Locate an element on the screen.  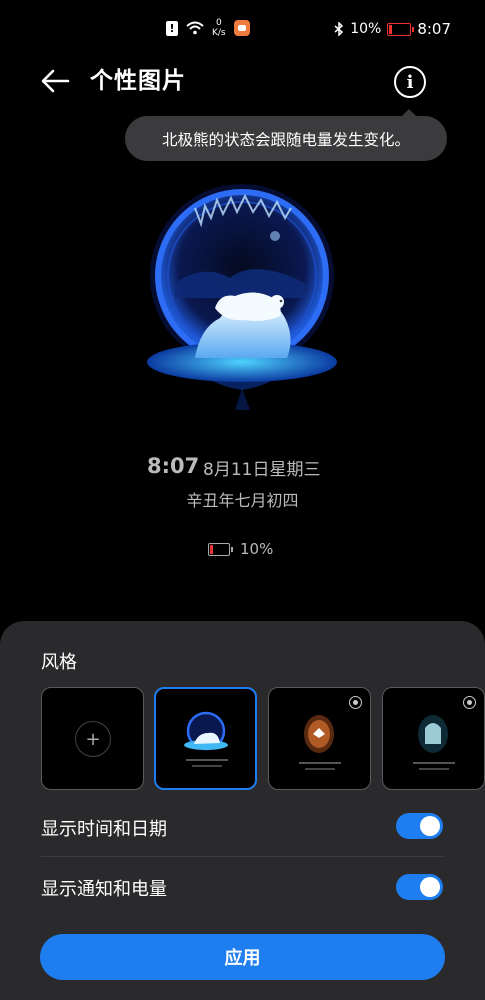
apply-button: 应用 is located at coordinates (242, 957).